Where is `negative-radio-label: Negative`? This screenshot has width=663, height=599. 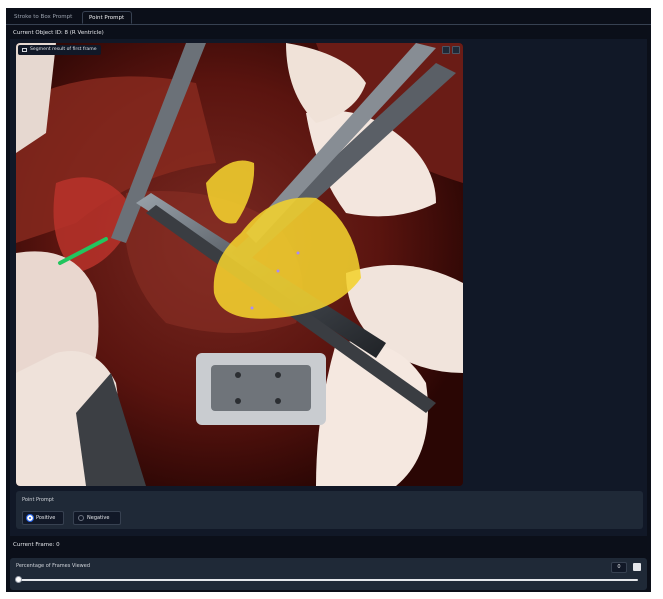 negative-radio-label: Negative is located at coordinates (98, 518).